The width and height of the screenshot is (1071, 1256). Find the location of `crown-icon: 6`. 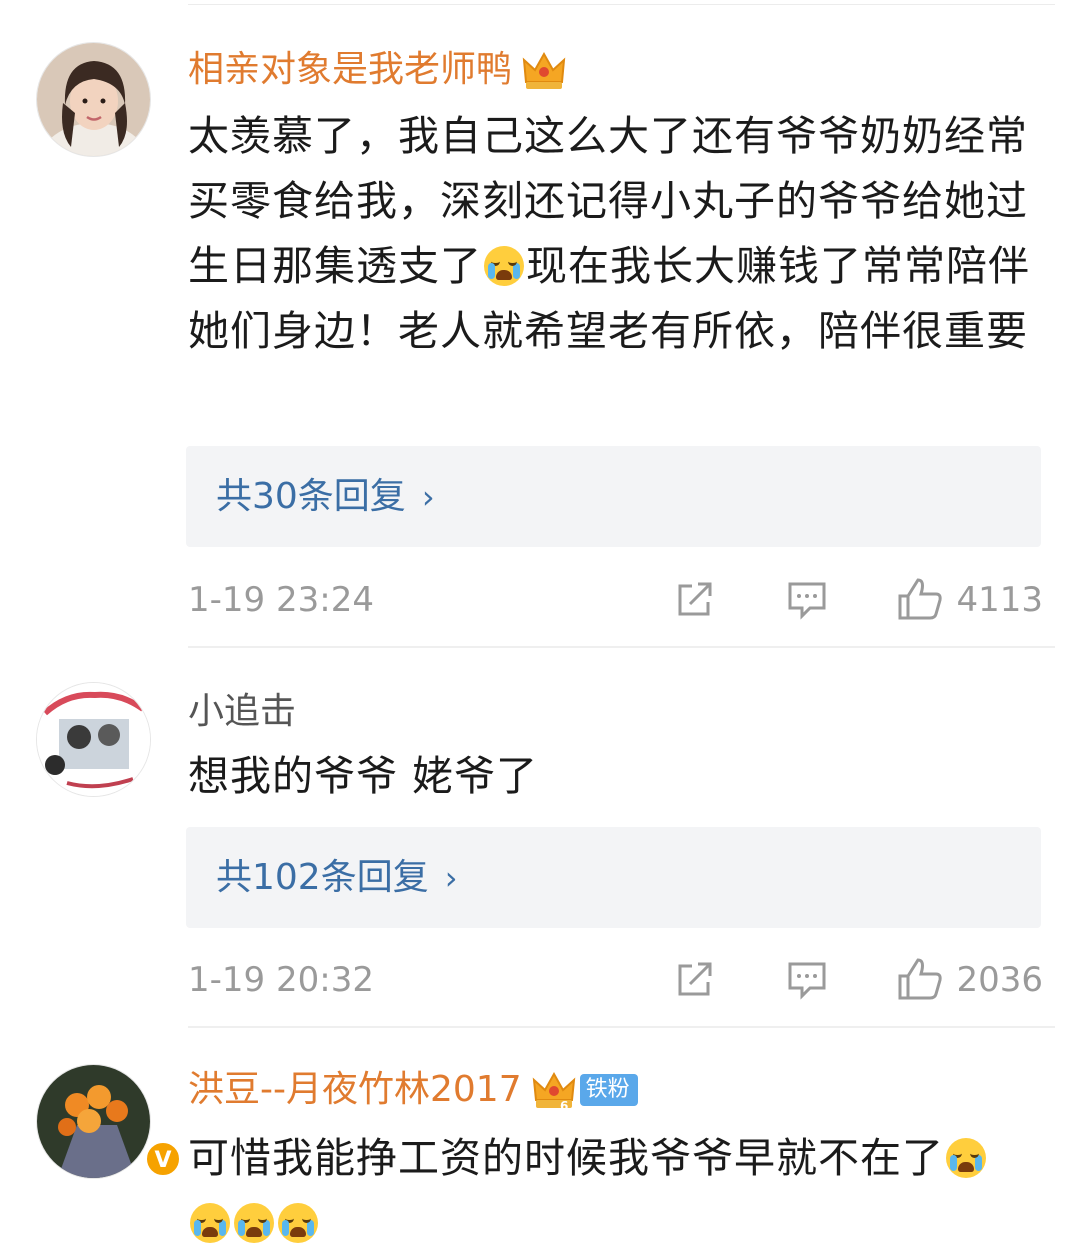

crown-icon: 6 is located at coordinates (553, 1091).